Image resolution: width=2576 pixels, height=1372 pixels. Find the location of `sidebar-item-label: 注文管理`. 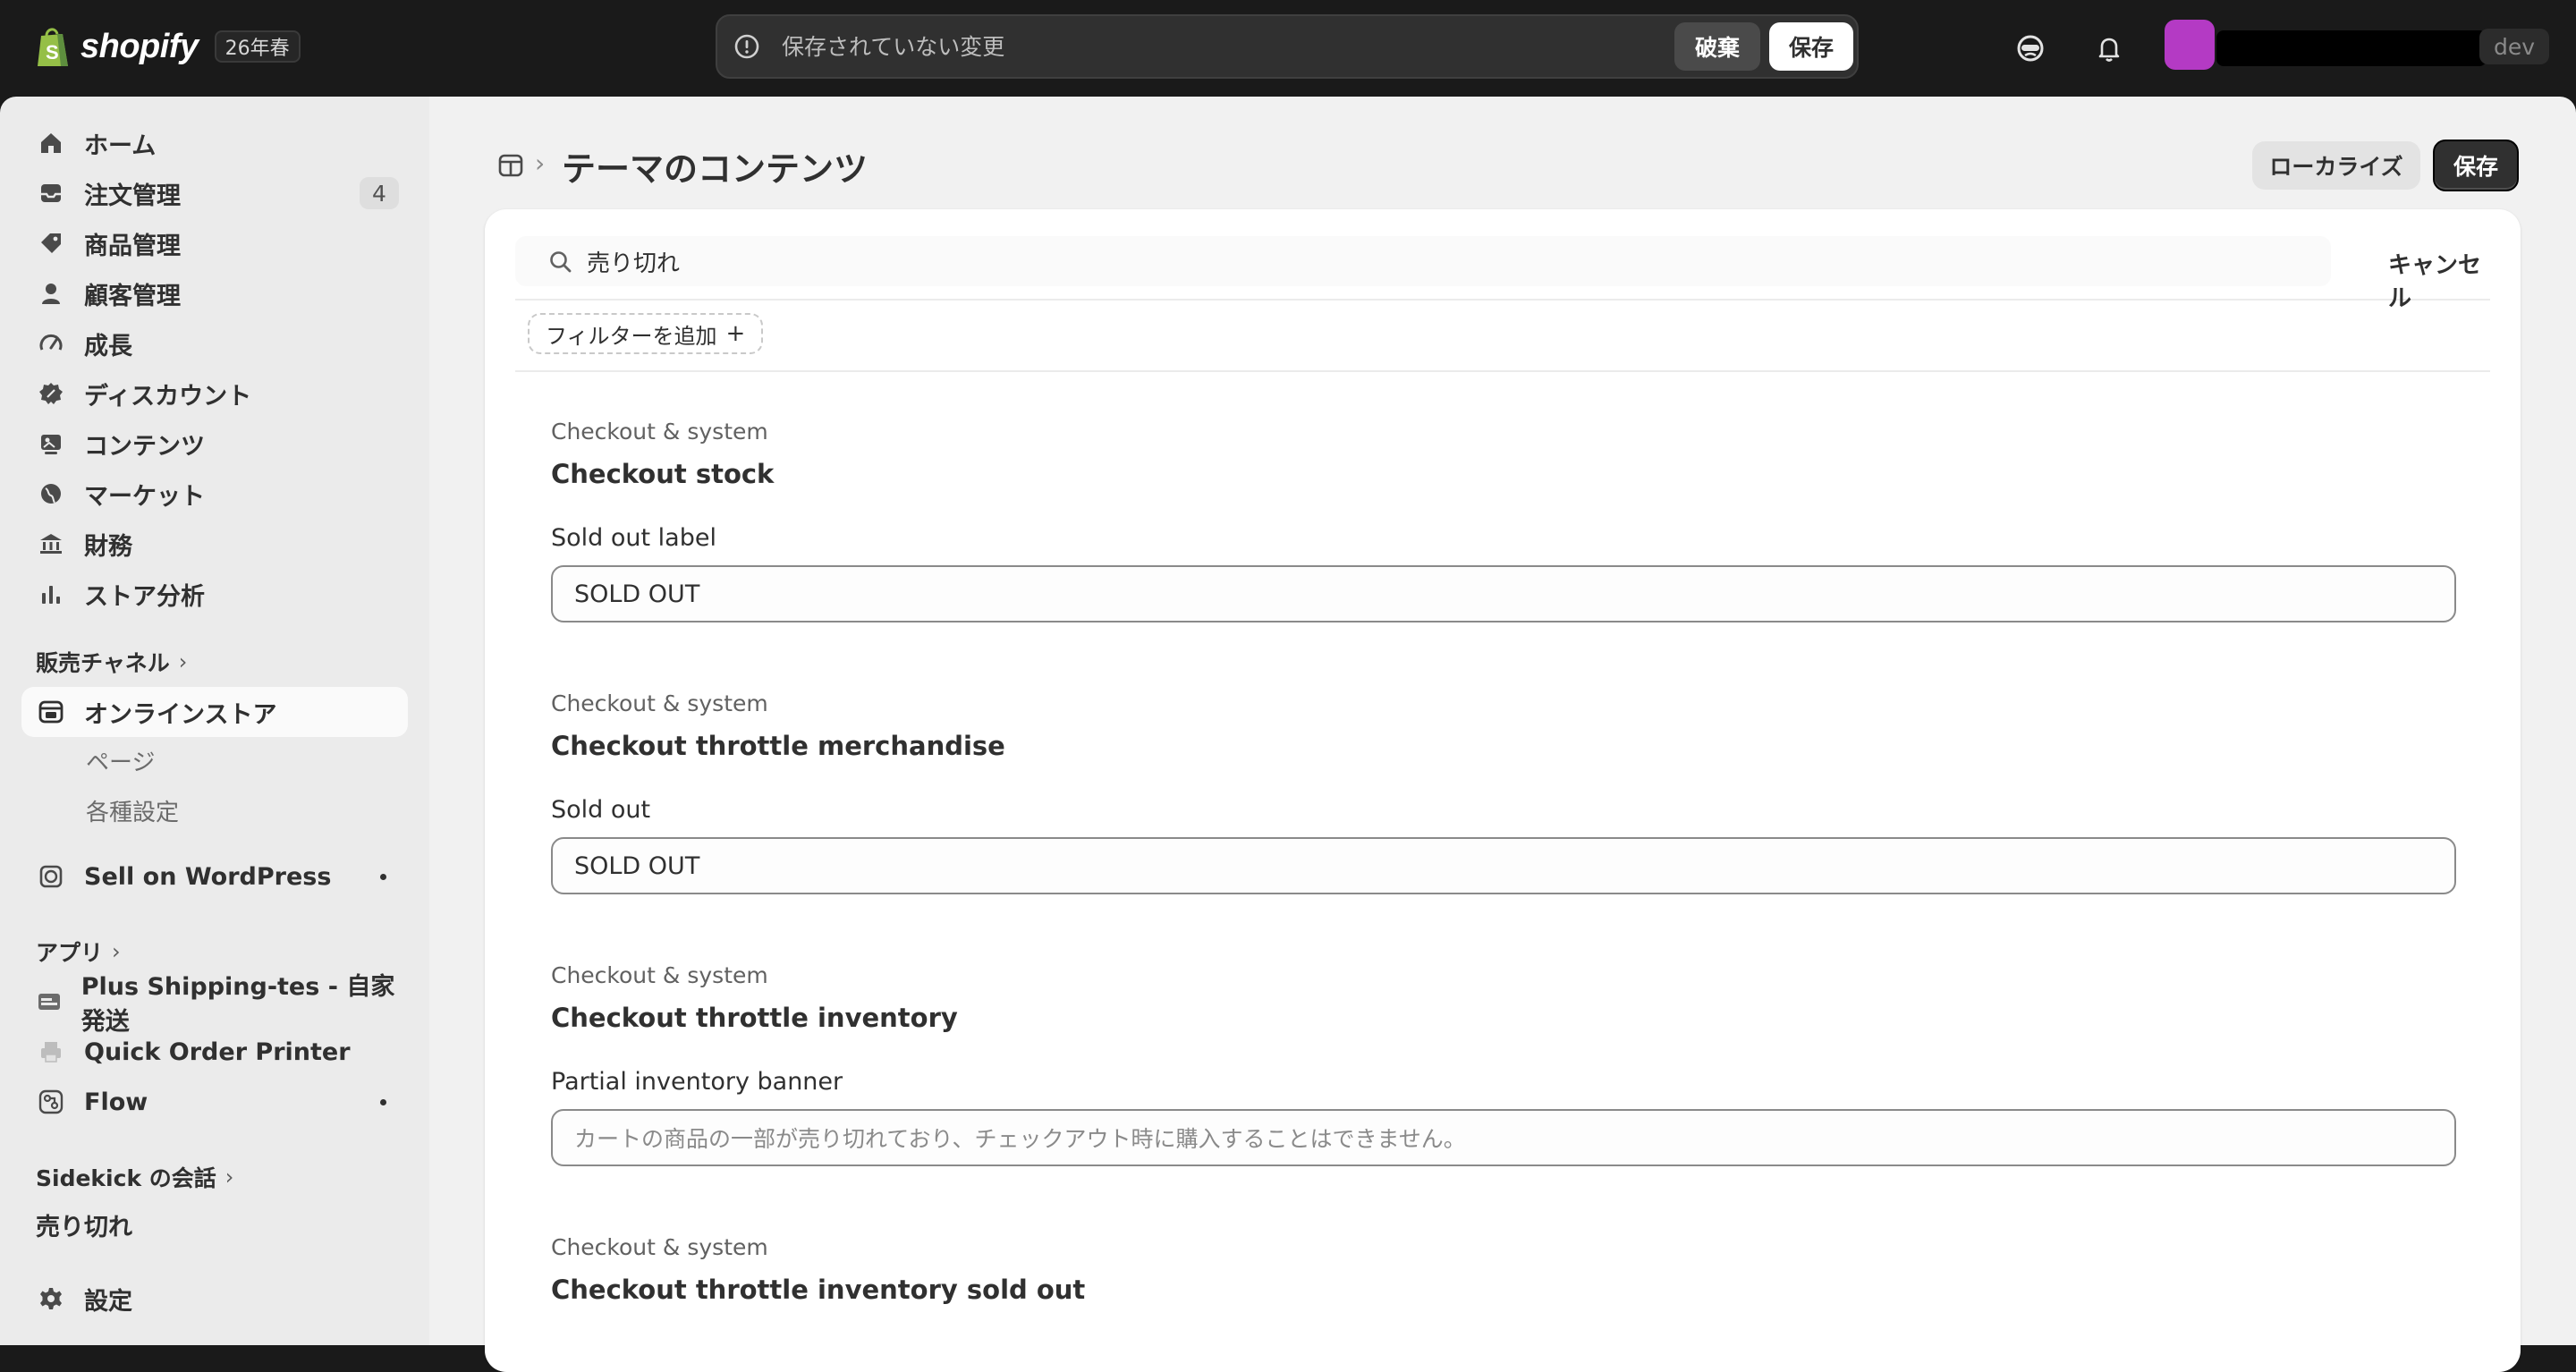

sidebar-item-label: 注文管理 is located at coordinates (132, 196).